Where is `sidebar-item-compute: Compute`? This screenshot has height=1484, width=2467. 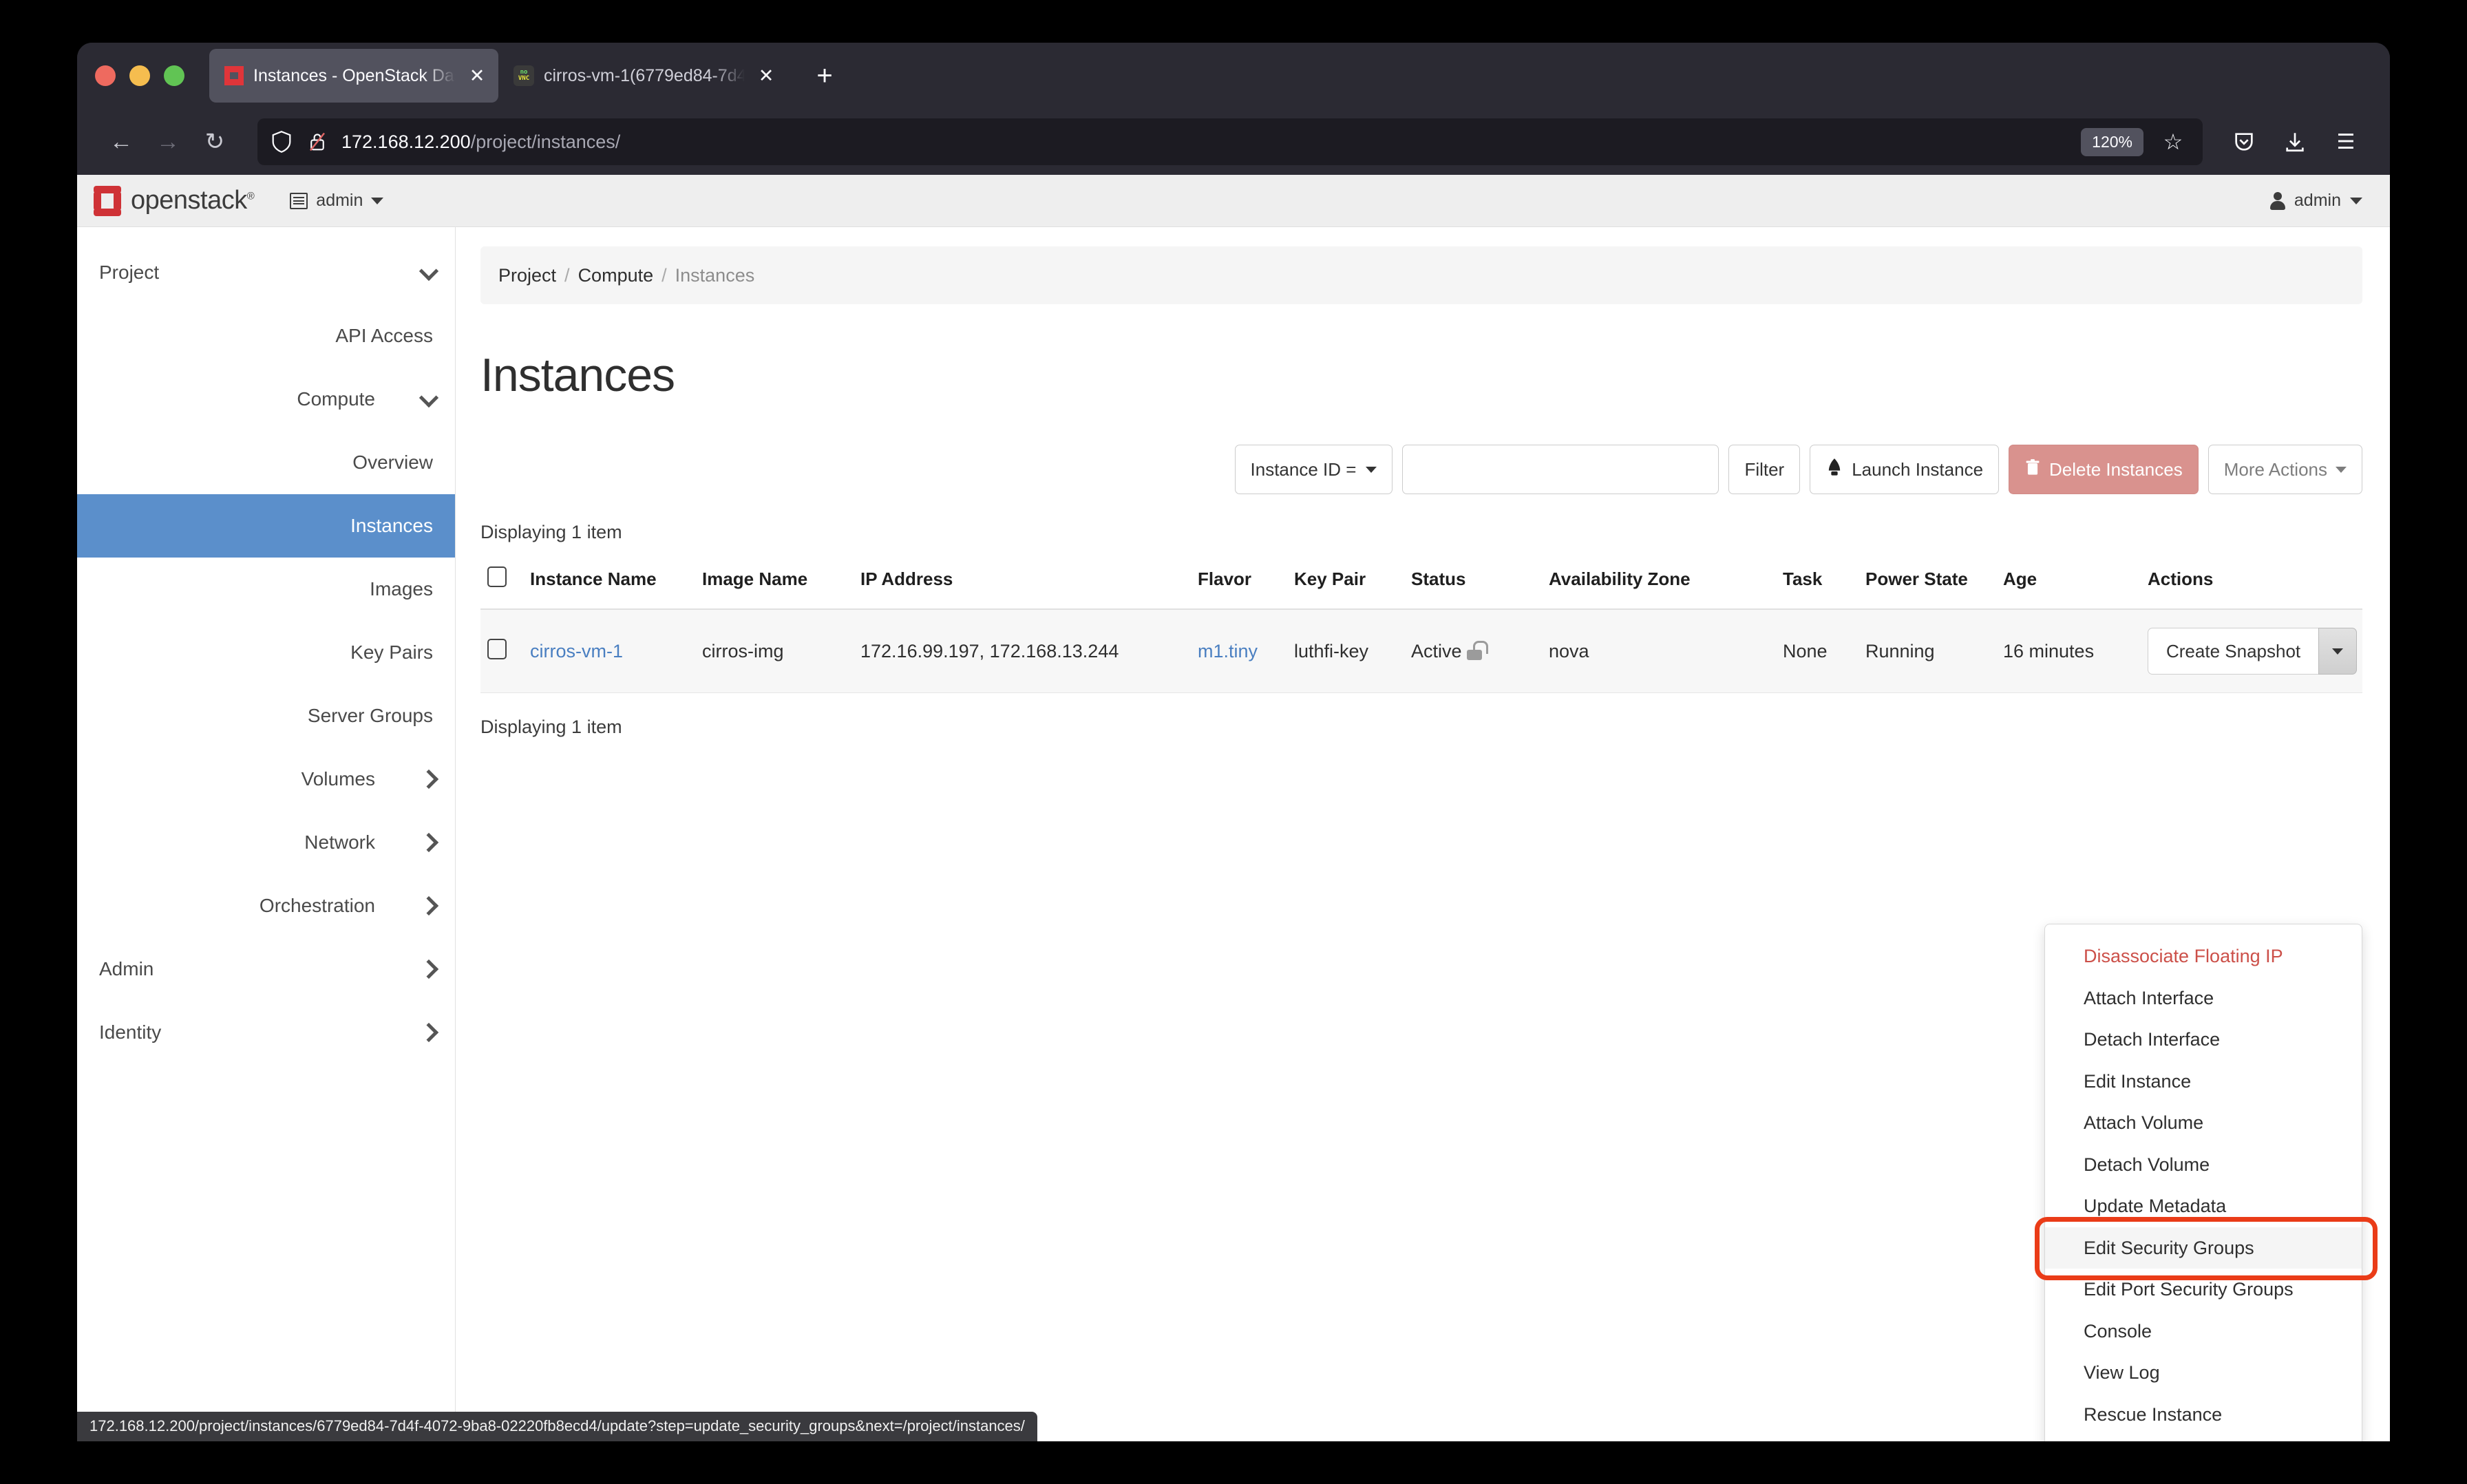 sidebar-item-compute: Compute is located at coordinates (266, 399).